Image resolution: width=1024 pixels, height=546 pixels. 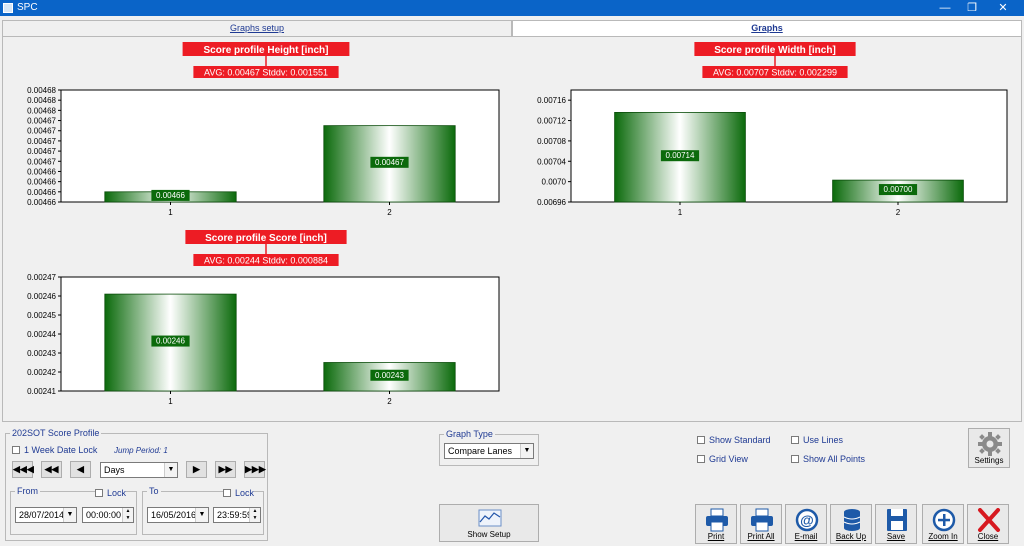 I want to click on week-lock-checkbox: 1 Week Date Lock, so click(x=54, y=450).